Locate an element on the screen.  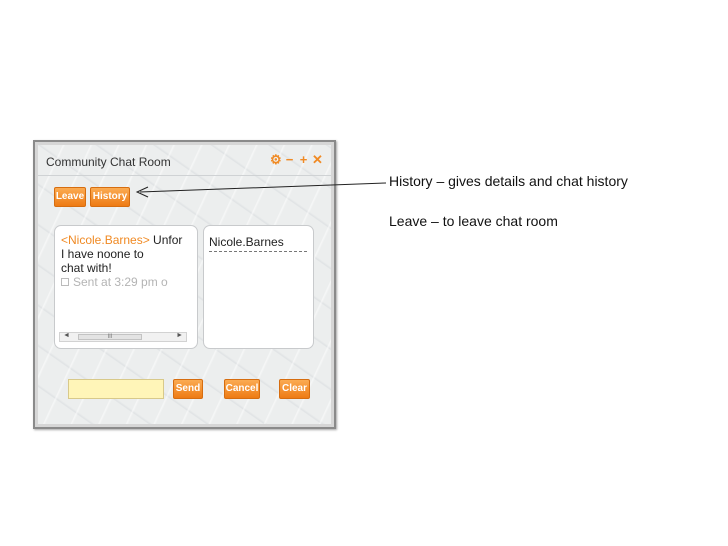
message-sender: <Nicole.Barnes> is located at coordinates (105, 240).